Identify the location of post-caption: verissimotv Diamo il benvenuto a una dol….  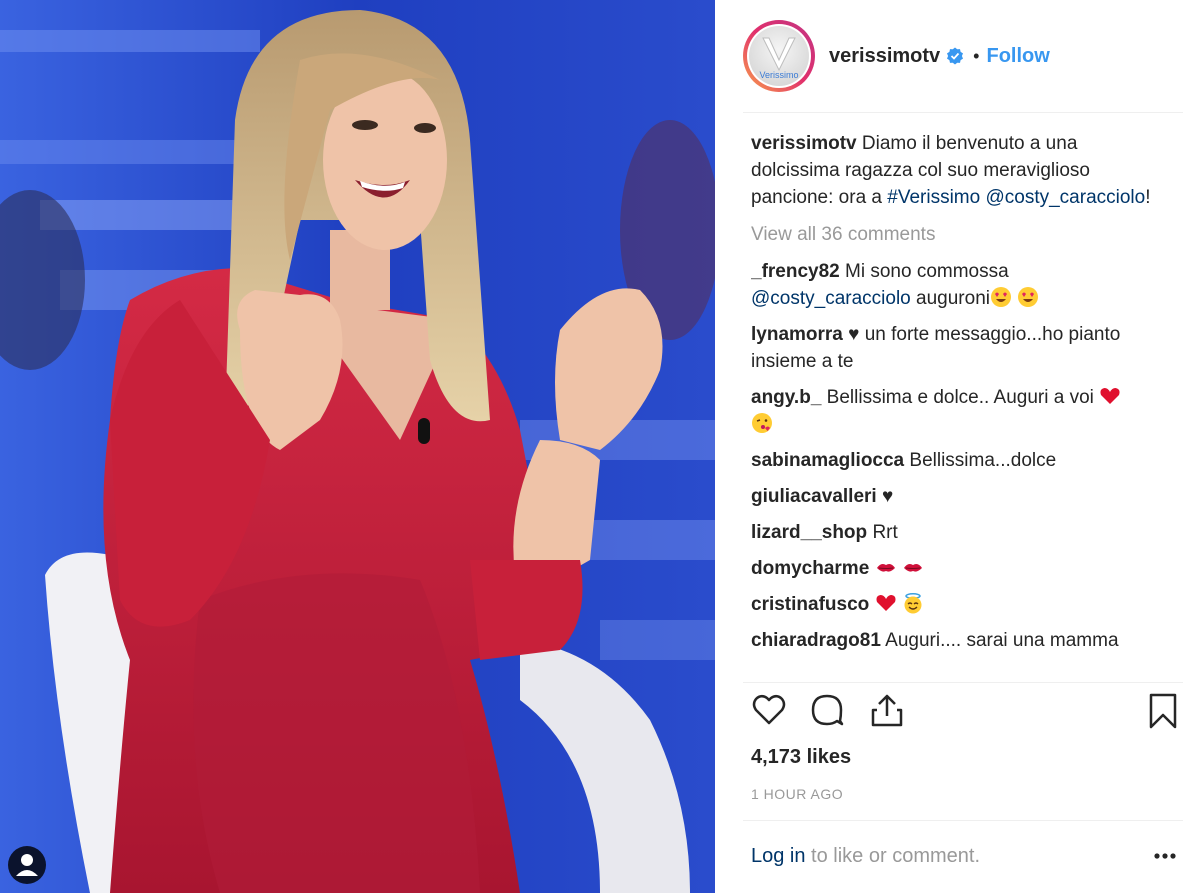
(956, 170).